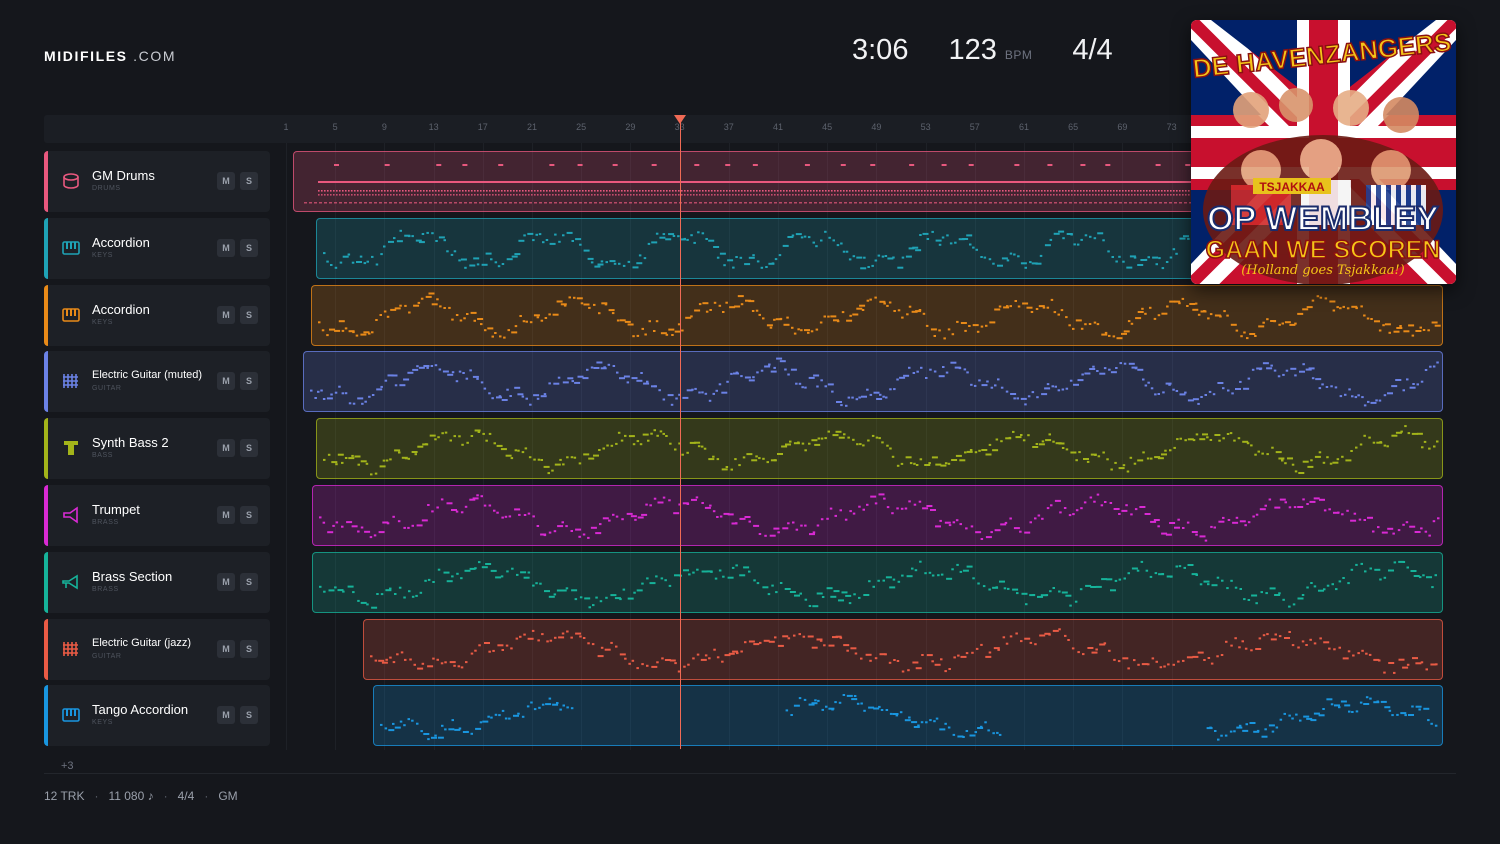 The image size is (1500, 844). I want to click on brand-logo: MIDIFILES .COM, so click(110, 56).